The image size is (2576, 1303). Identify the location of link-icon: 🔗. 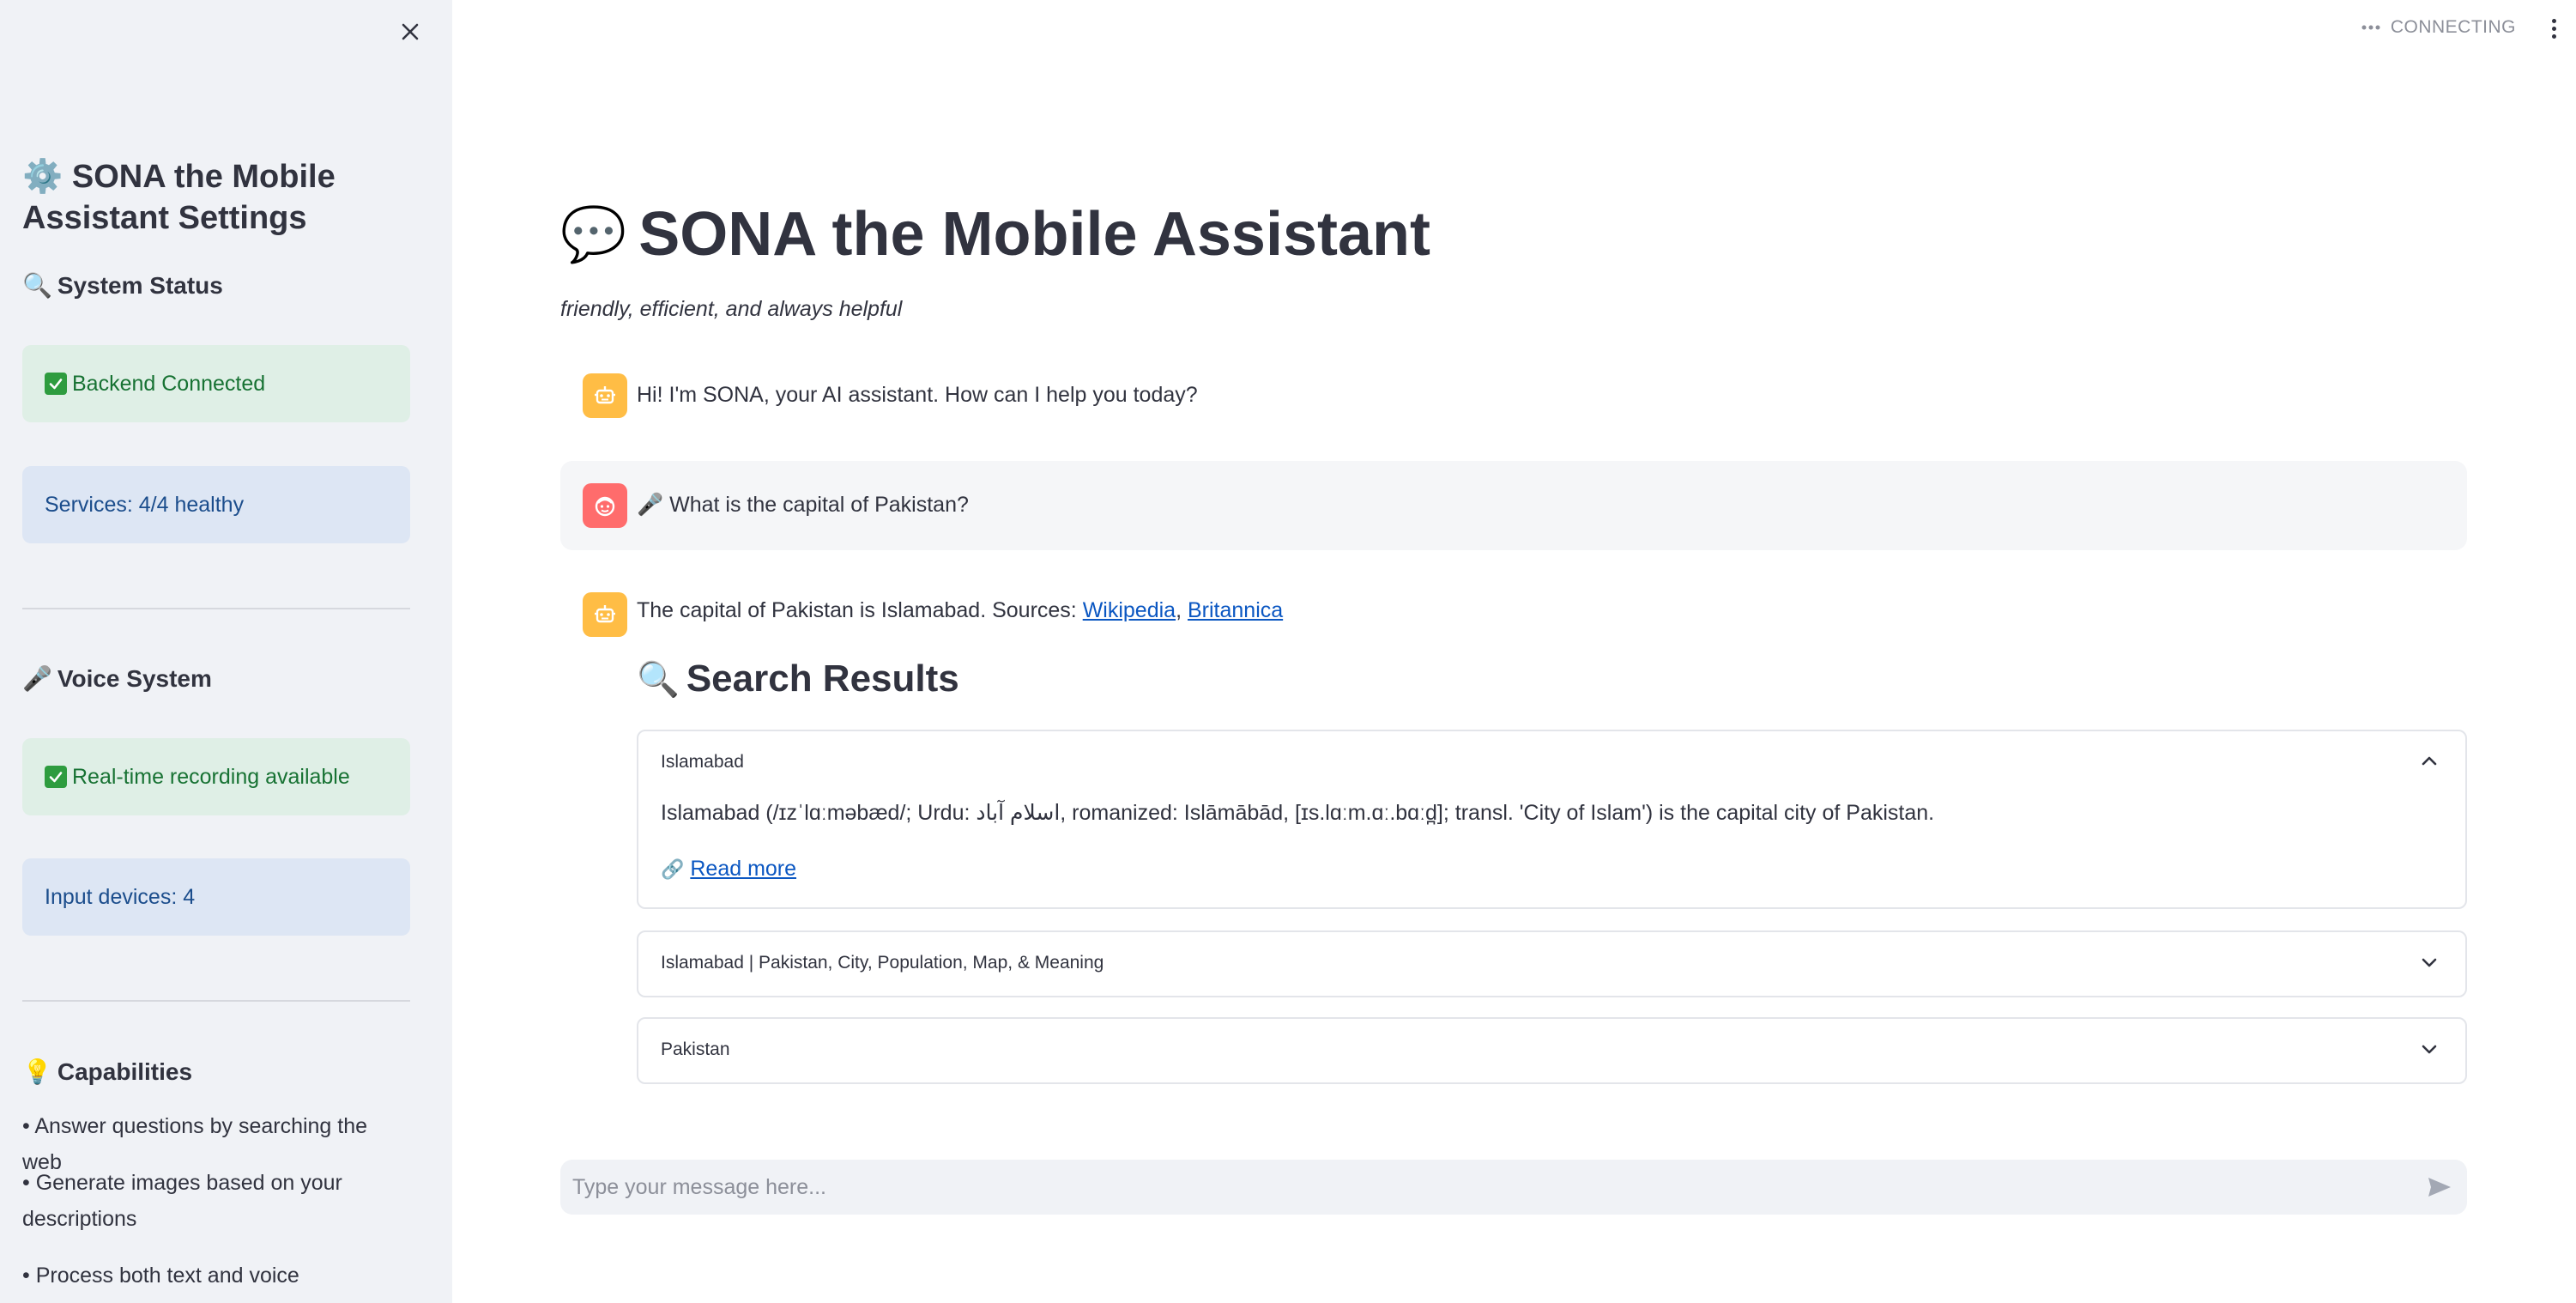
(673, 869).